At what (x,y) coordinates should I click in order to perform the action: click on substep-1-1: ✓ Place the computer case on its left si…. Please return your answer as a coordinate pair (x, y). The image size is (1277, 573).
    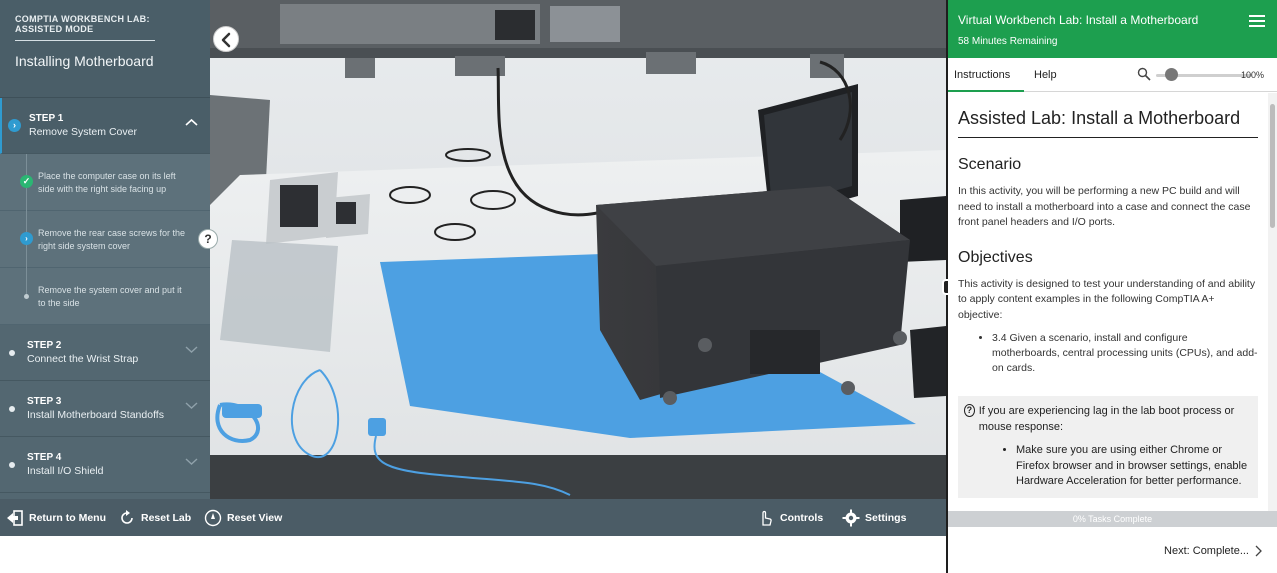
    Looking at the image, I should click on (105, 182).